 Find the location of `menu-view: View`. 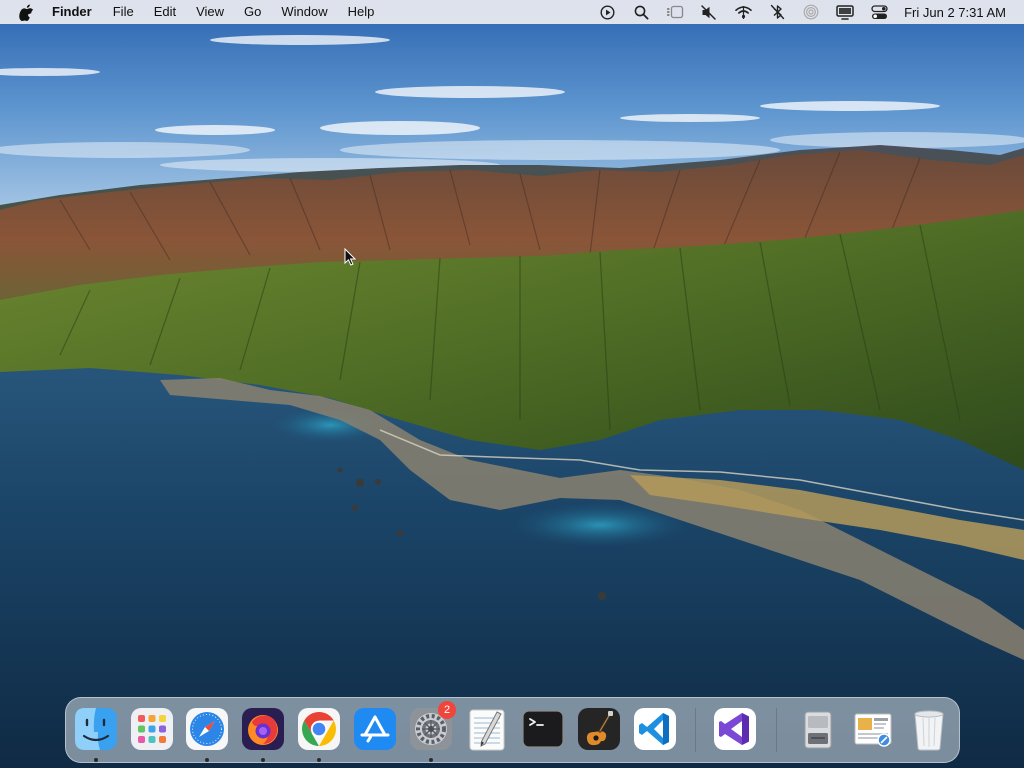

menu-view: View is located at coordinates (210, 12).